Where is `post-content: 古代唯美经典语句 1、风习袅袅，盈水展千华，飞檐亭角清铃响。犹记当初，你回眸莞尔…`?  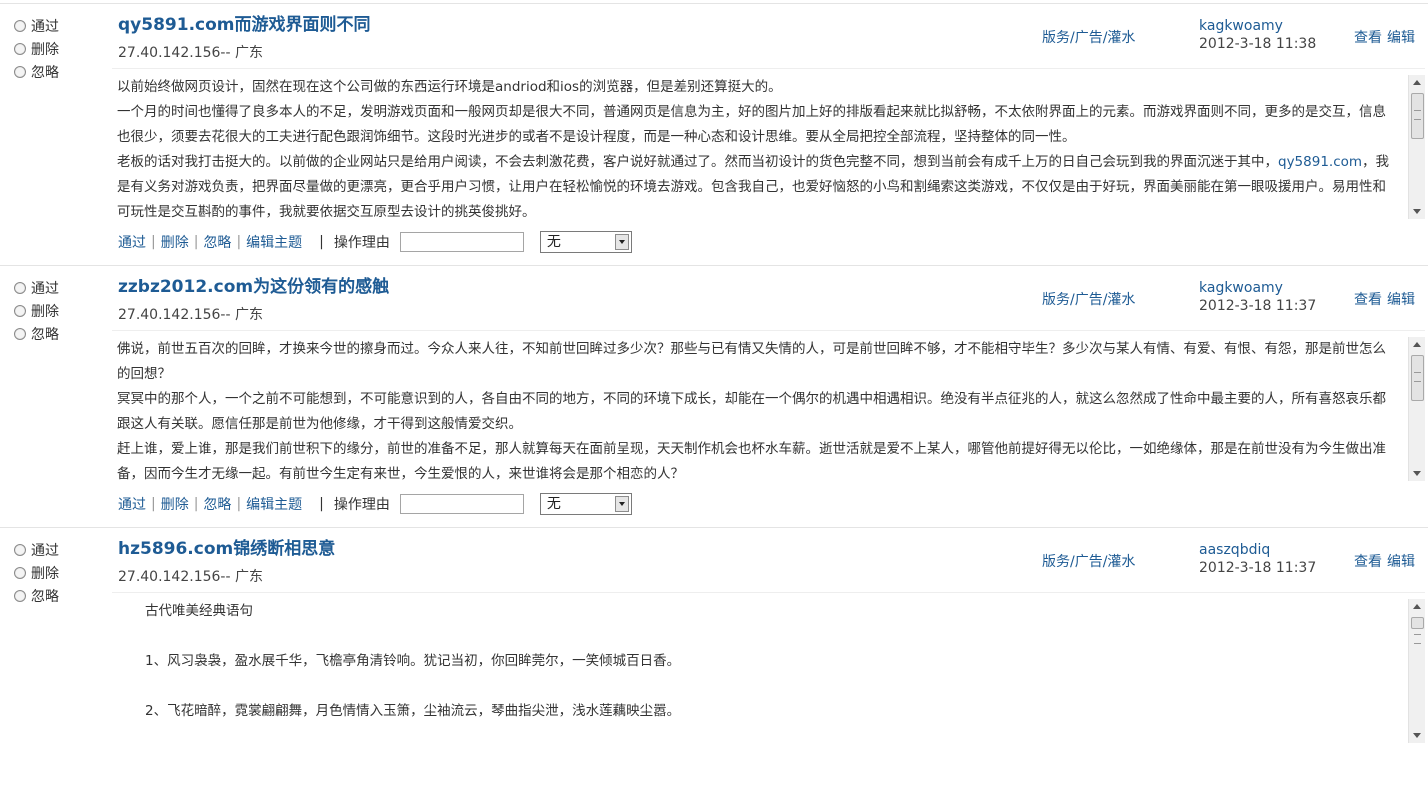 post-content: 古代唯美经典语句 1、风习袅袅，盈水展千华，飞檐亭角清铃响。犹记当初，你回眸莞尔… is located at coordinates (770, 661).